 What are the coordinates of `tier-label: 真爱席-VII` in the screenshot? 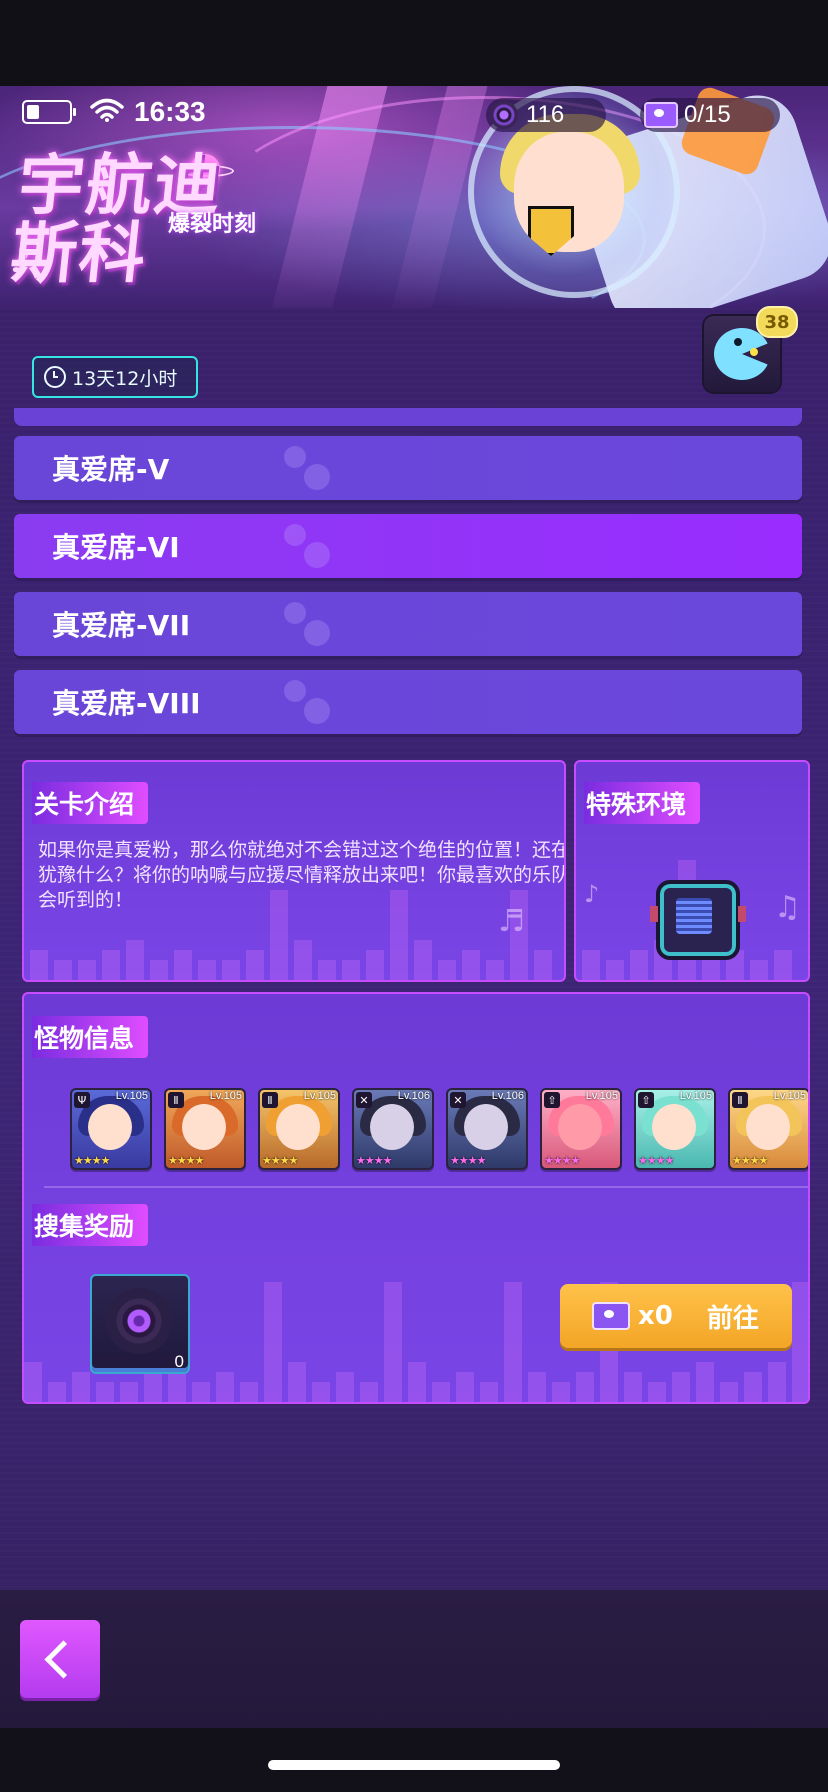 It's located at (121, 625).